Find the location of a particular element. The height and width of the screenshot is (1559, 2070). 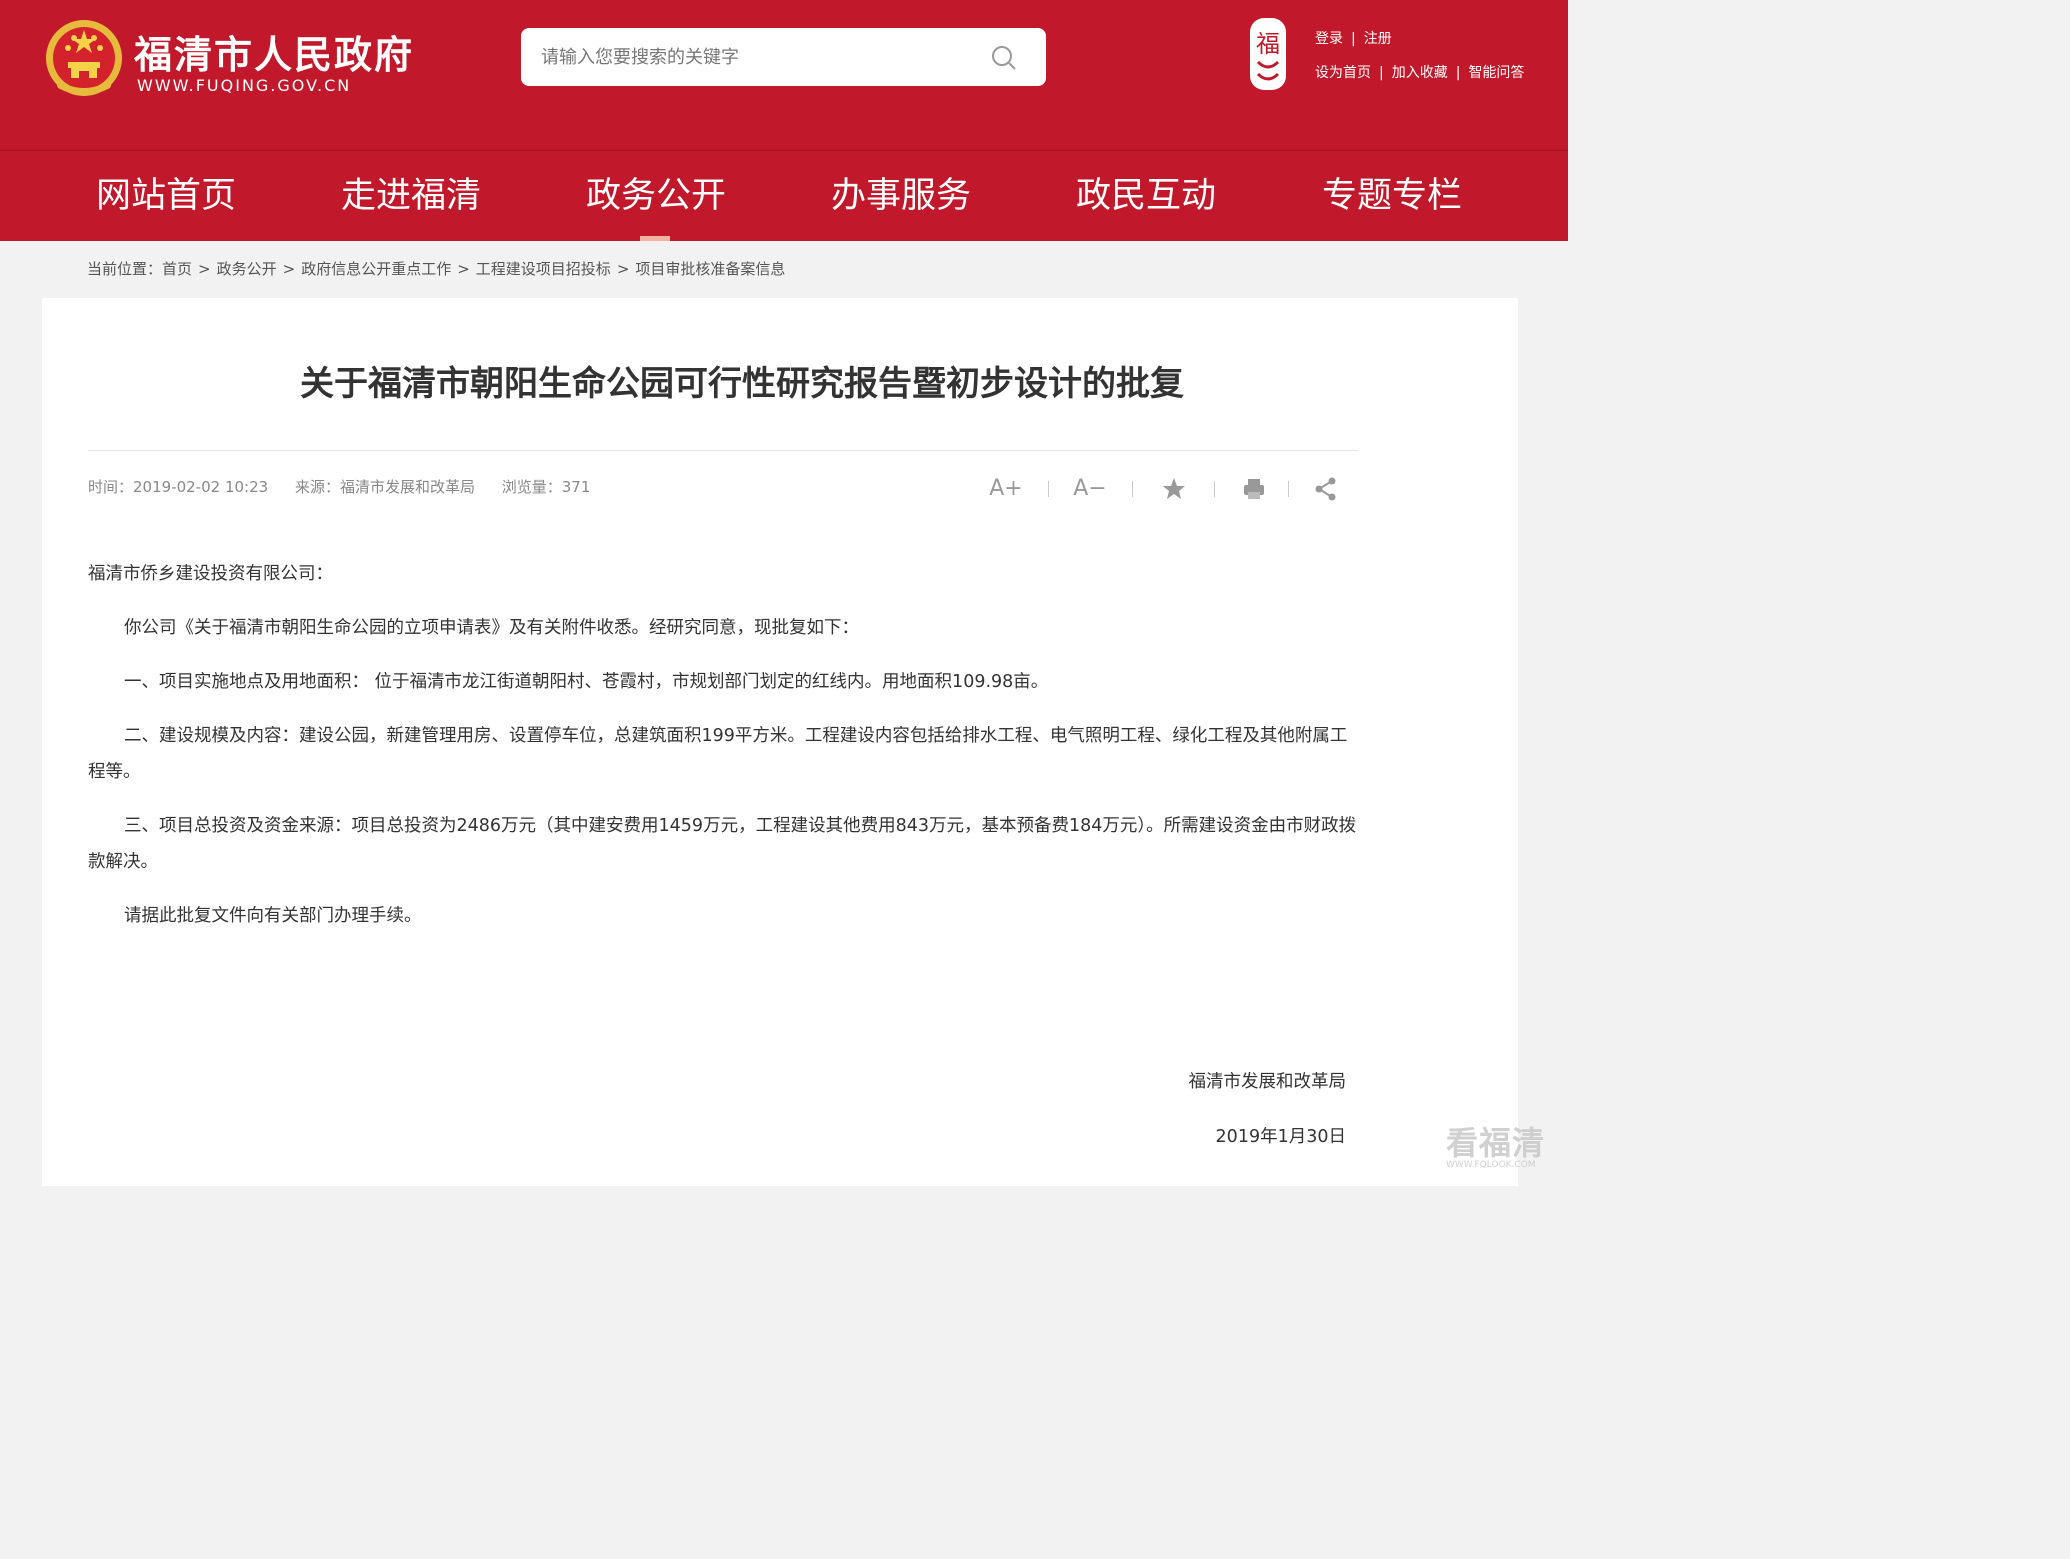

breadcrumb-item: 政务公开 is located at coordinates (247, 269).